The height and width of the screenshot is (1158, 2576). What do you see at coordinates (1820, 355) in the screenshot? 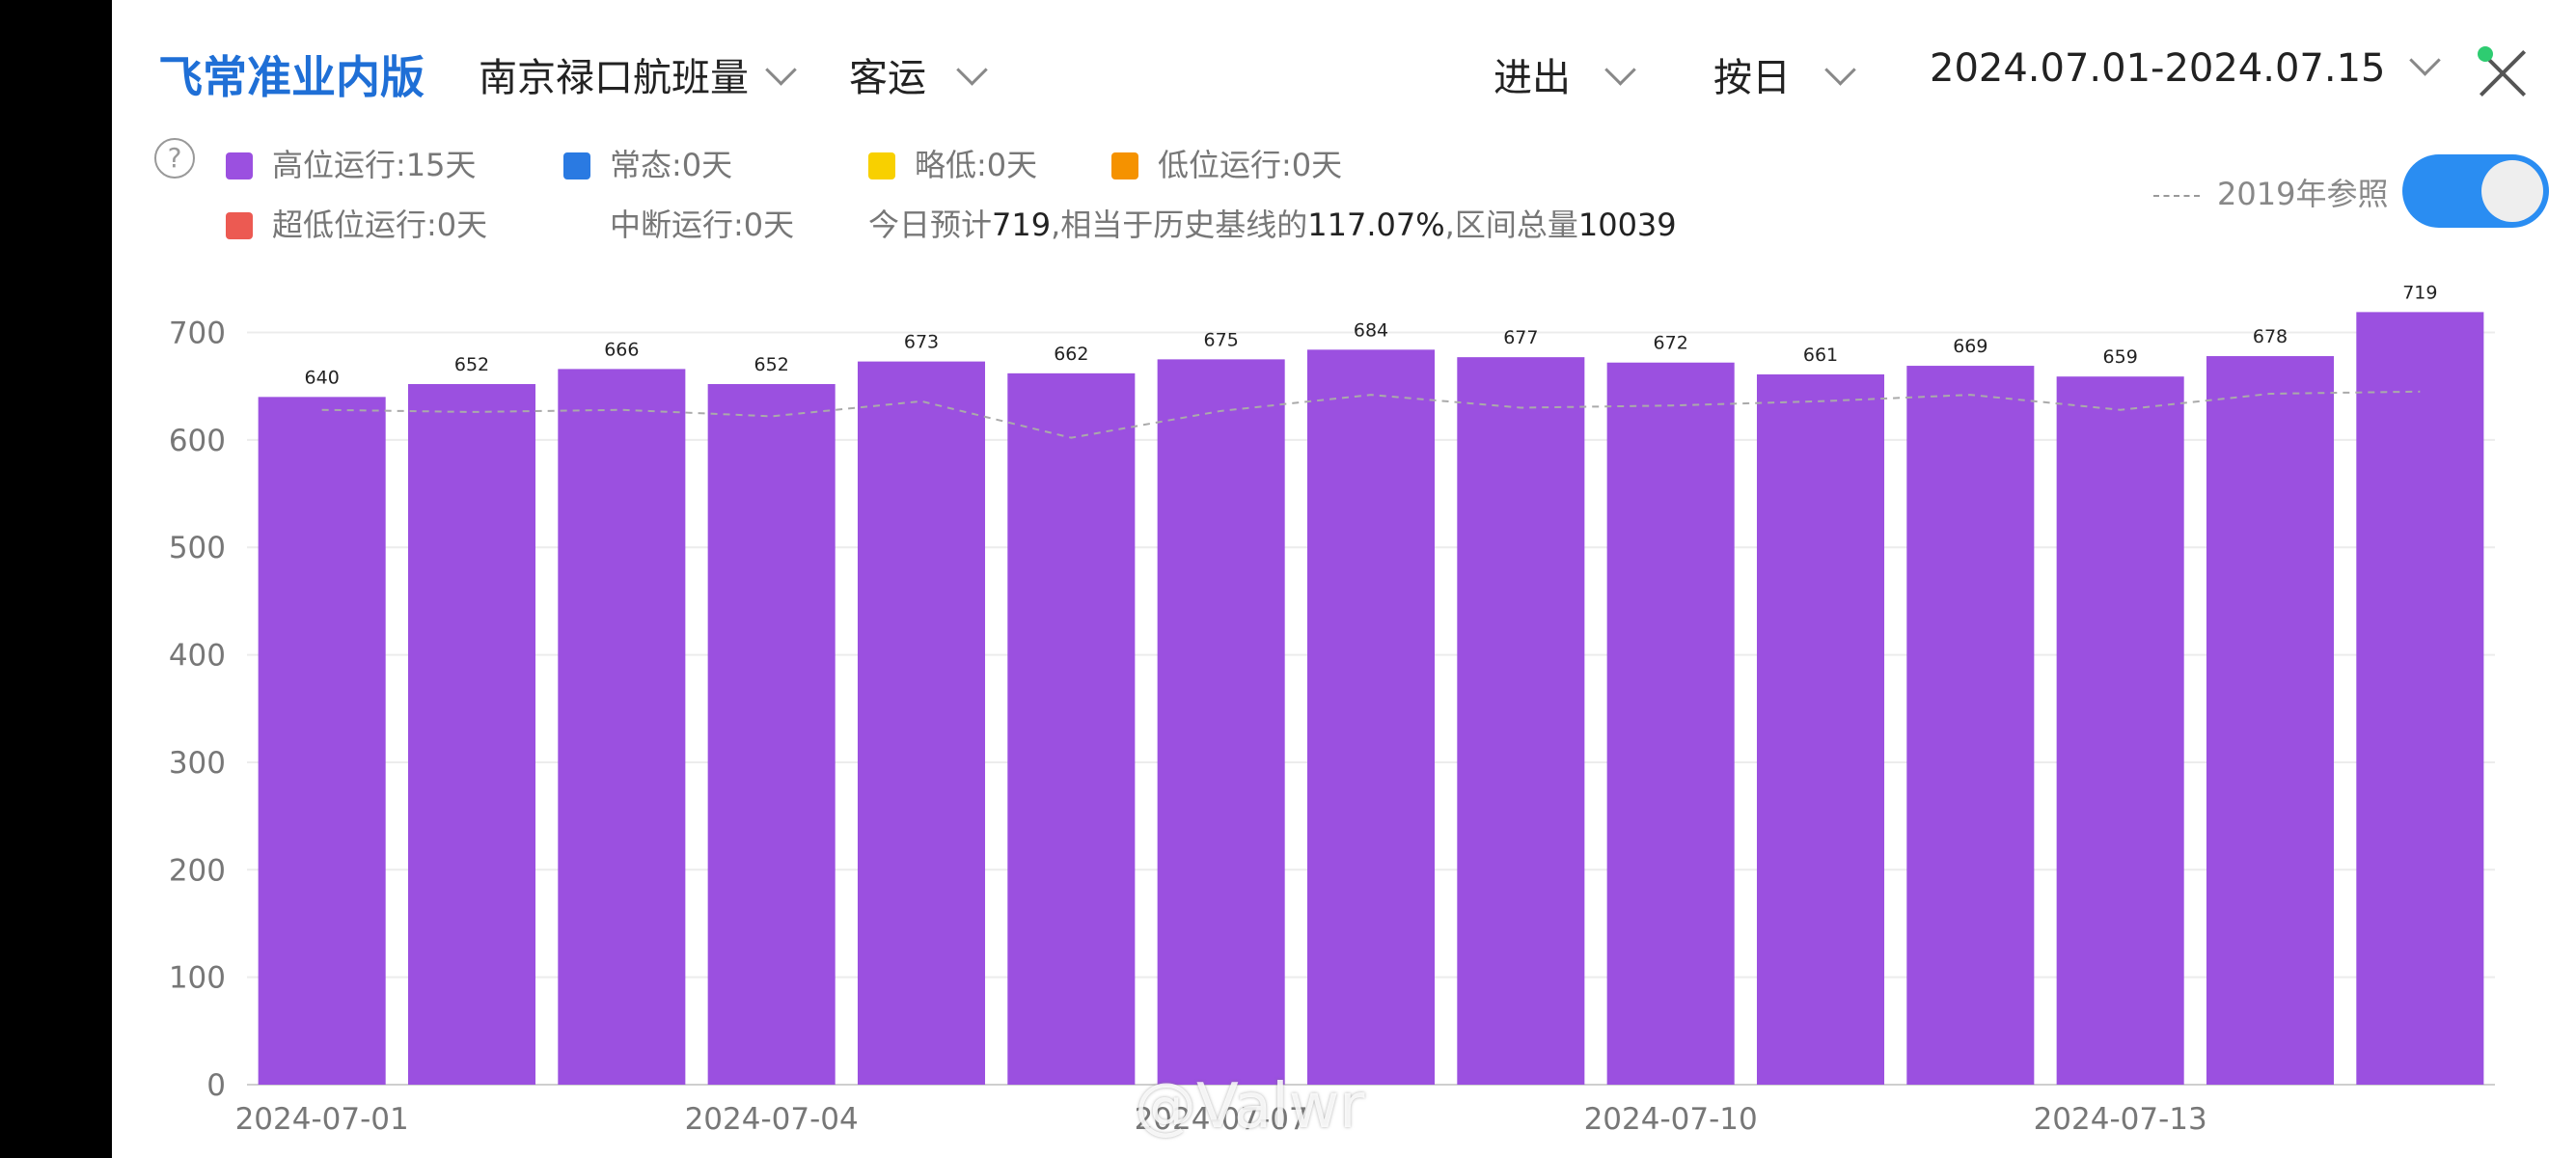
I see `data-label: 661` at bounding box center [1820, 355].